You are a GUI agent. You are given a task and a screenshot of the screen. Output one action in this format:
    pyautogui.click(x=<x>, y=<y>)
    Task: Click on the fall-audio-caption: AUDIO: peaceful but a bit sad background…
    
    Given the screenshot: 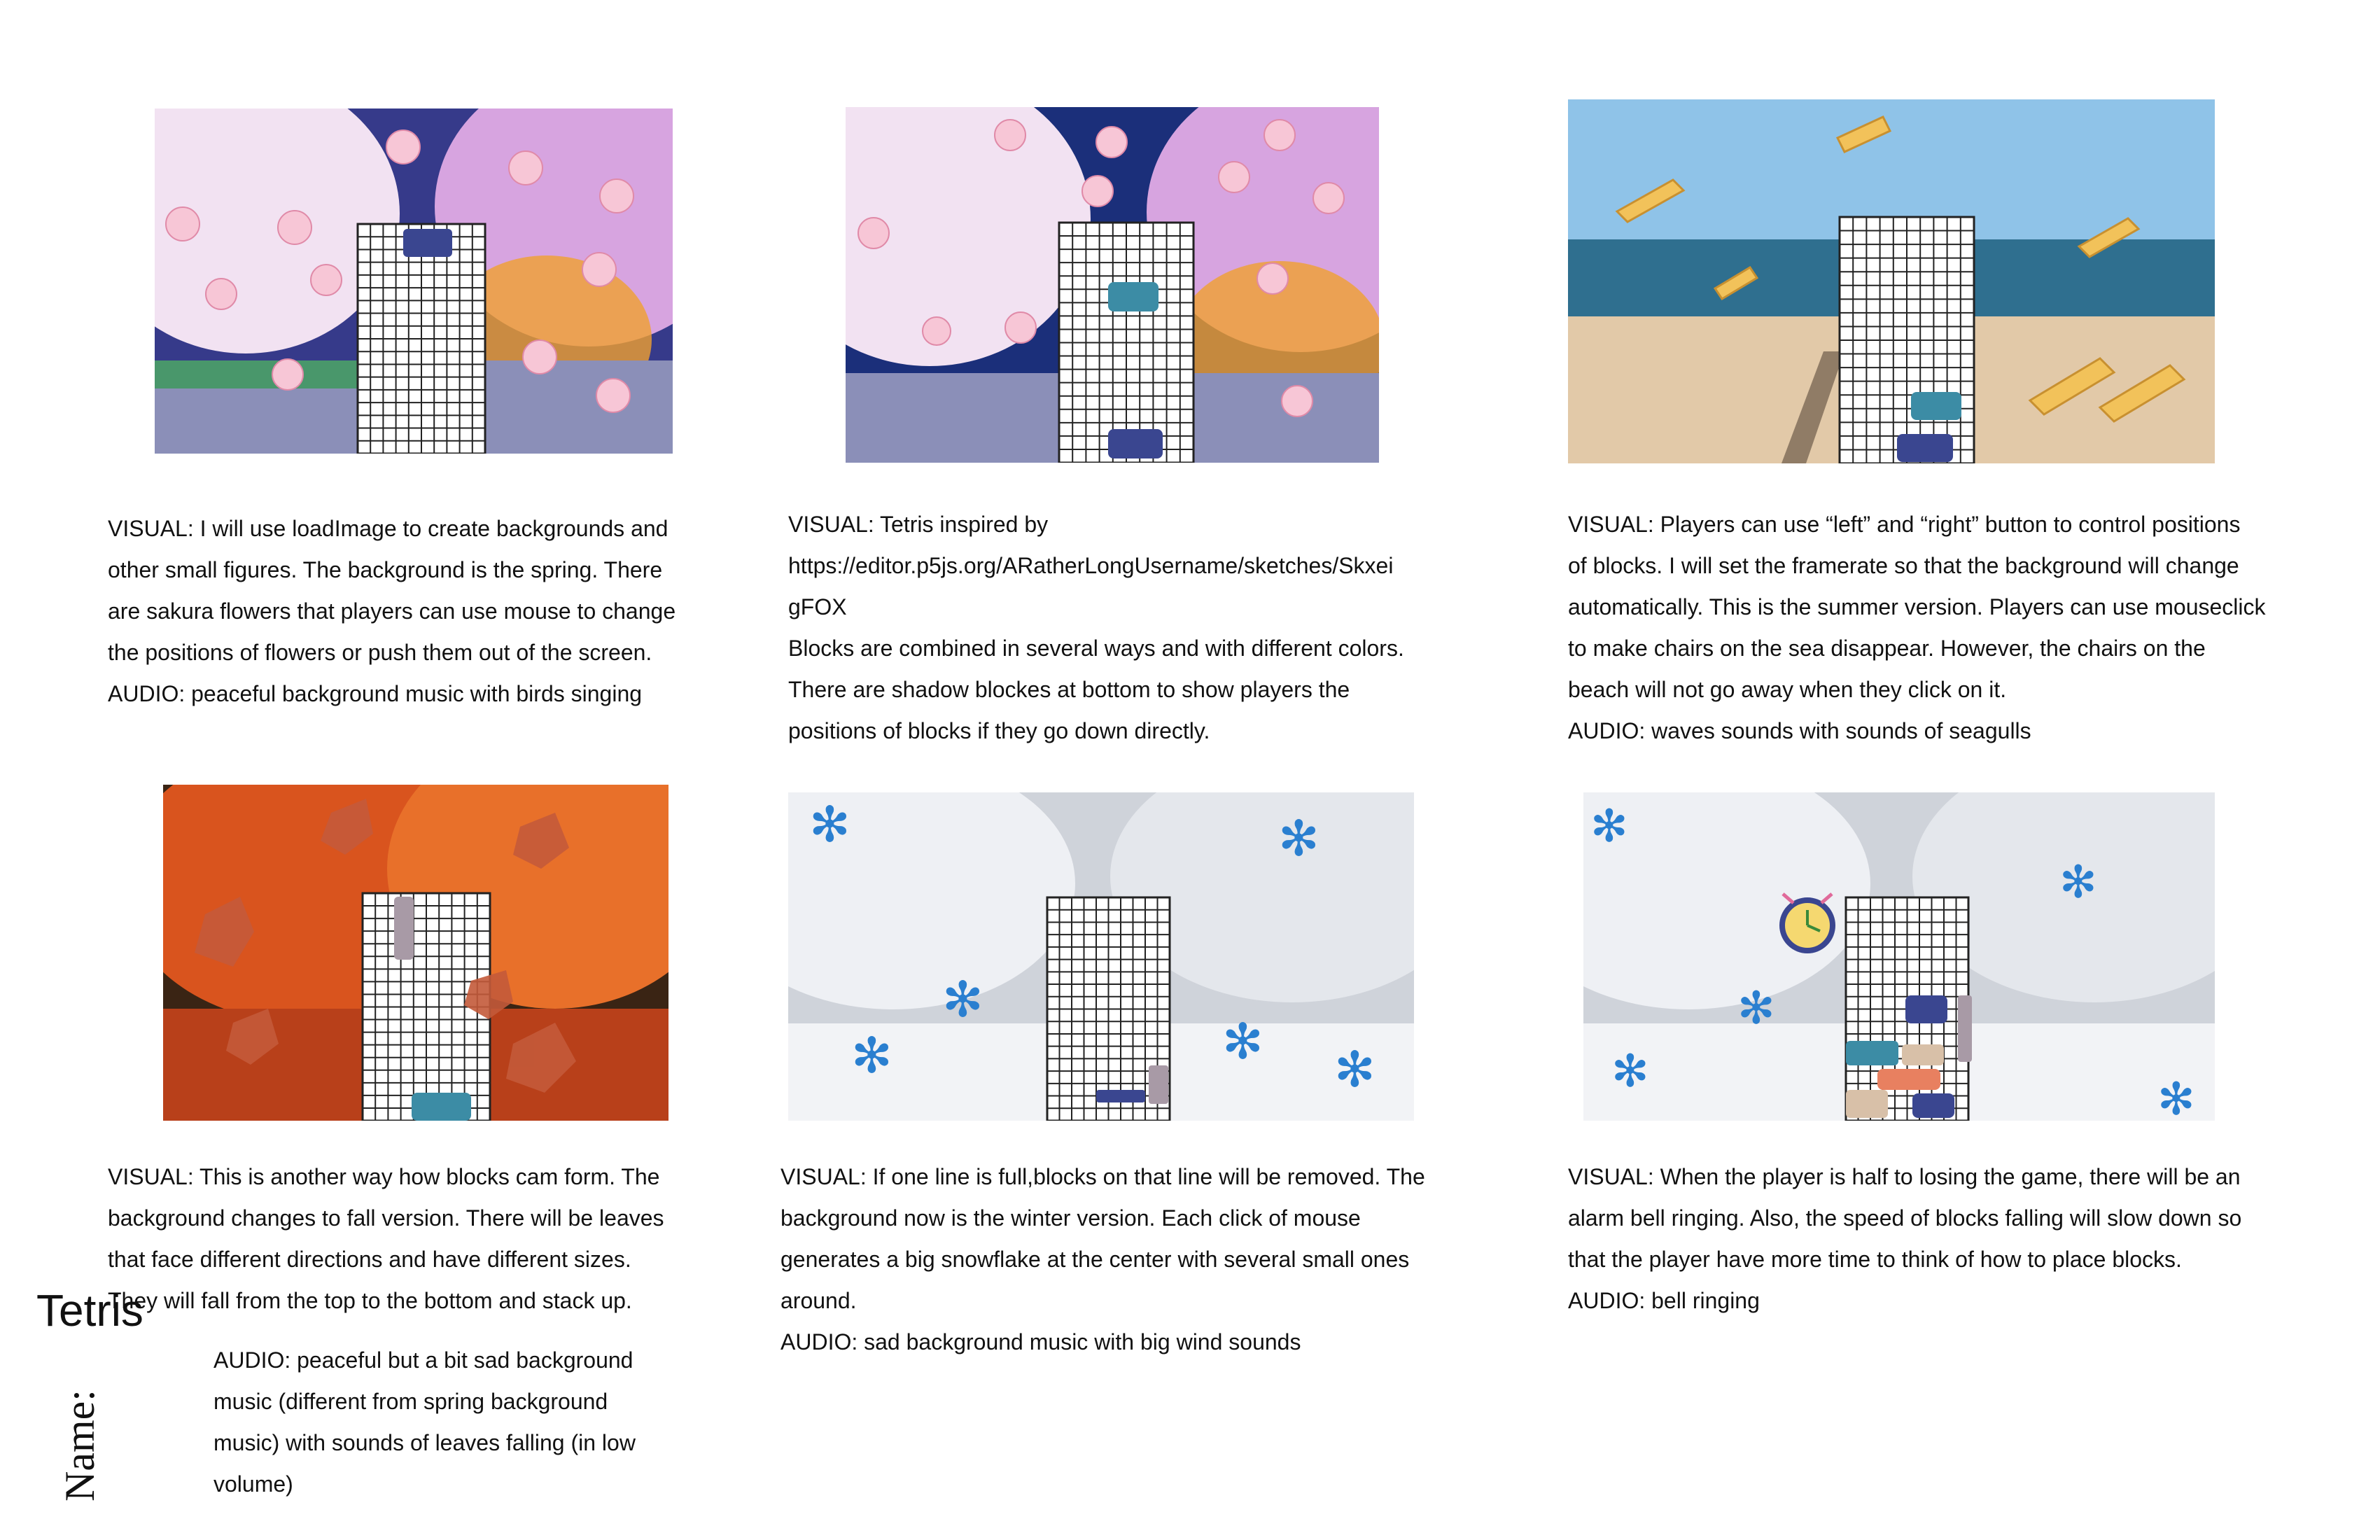 What is the action you would take?
    pyautogui.click(x=425, y=1422)
    